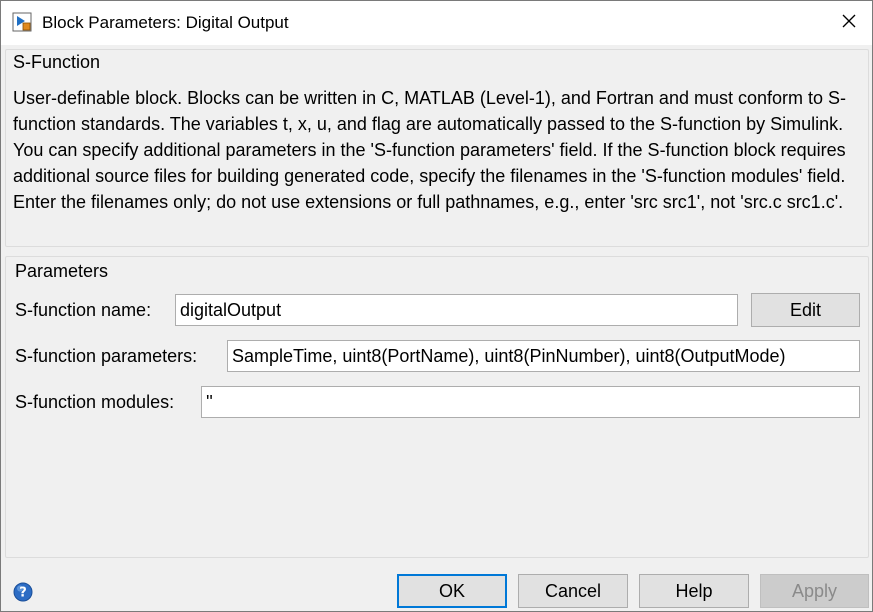 The image size is (873, 612). I want to click on help-icon: ?, so click(23, 592).